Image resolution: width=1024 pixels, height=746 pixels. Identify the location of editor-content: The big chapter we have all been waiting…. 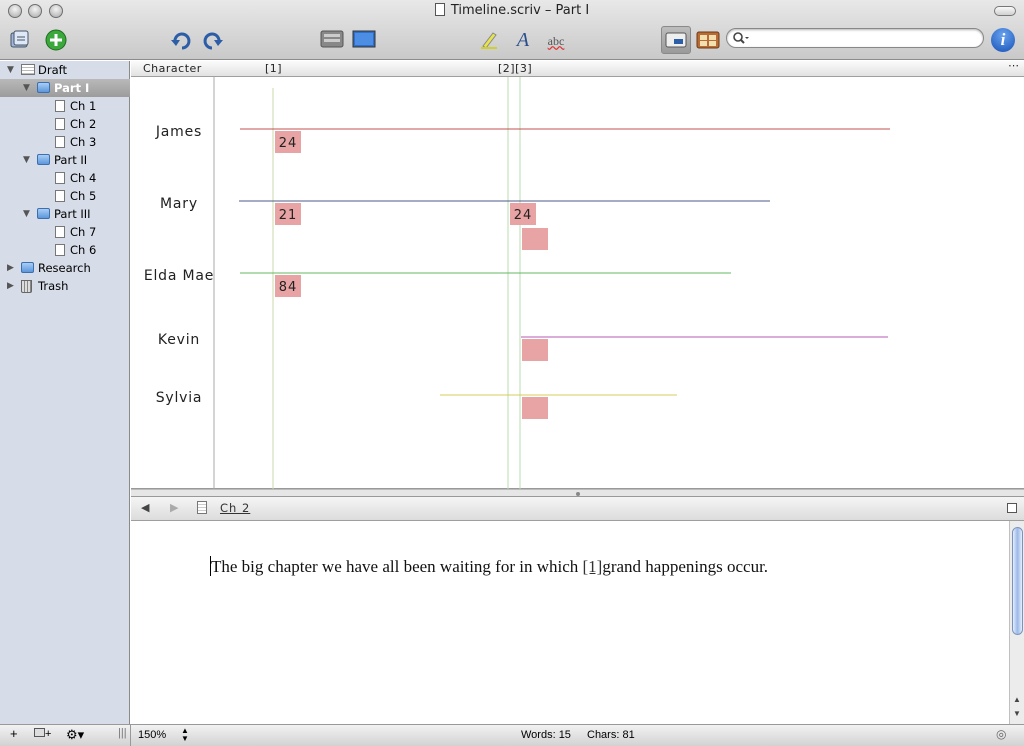
(489, 566).